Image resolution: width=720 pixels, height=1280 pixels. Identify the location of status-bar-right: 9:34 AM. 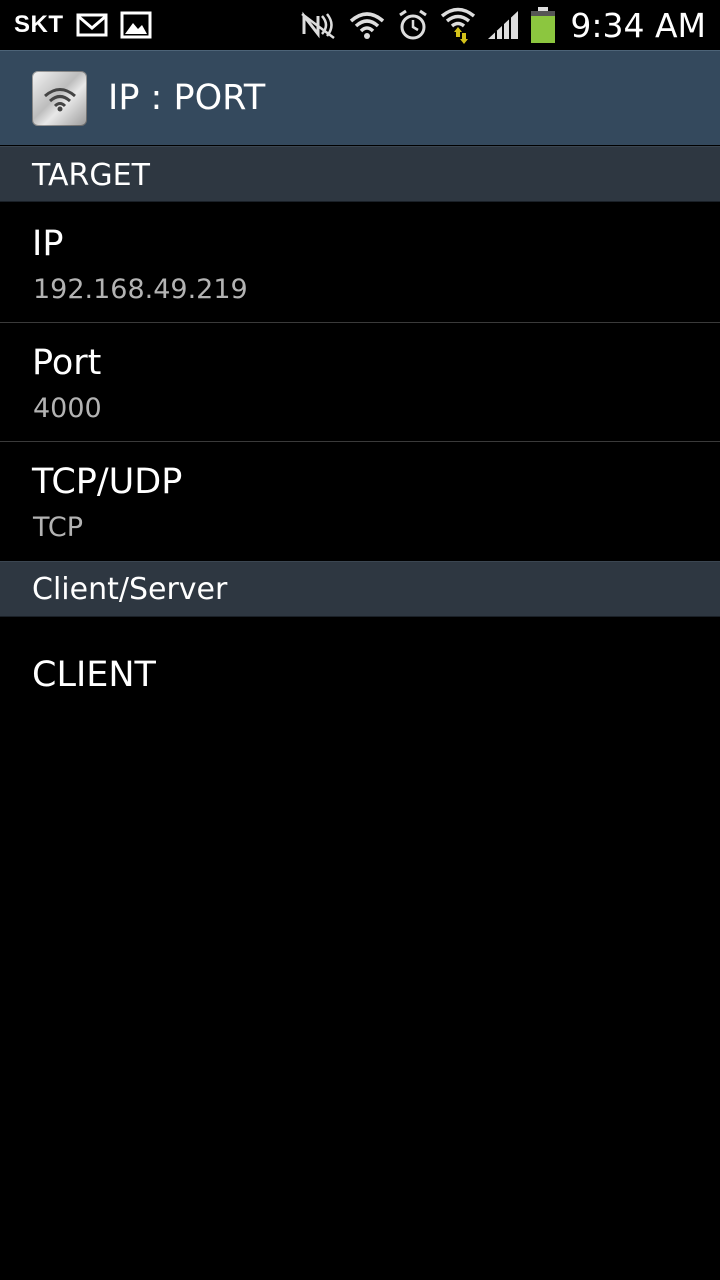
(502, 25).